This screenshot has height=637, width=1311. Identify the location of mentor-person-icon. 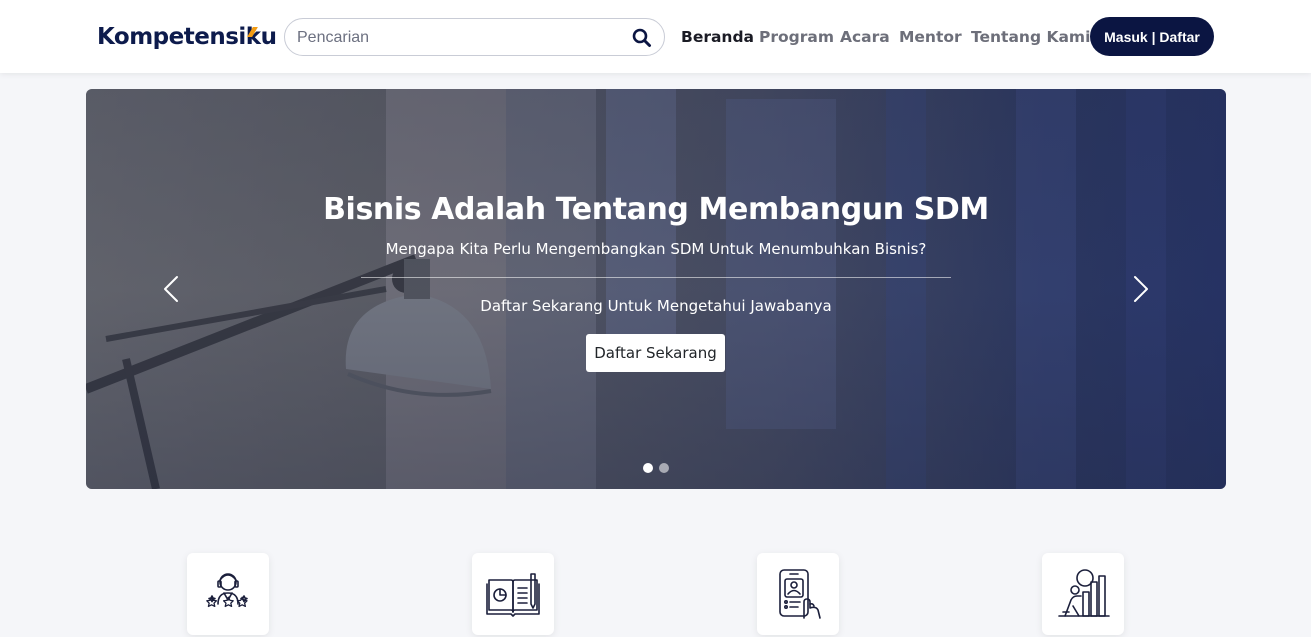
(227, 590).